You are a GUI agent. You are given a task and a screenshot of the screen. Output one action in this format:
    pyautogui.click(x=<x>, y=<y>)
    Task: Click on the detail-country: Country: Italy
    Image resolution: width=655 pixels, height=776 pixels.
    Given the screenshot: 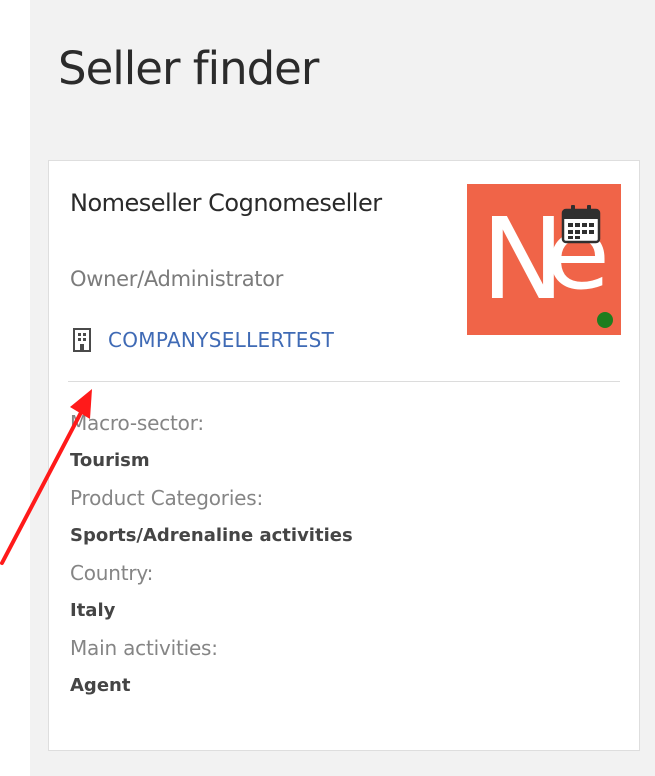 What is the action you would take?
    pyautogui.click(x=211, y=592)
    